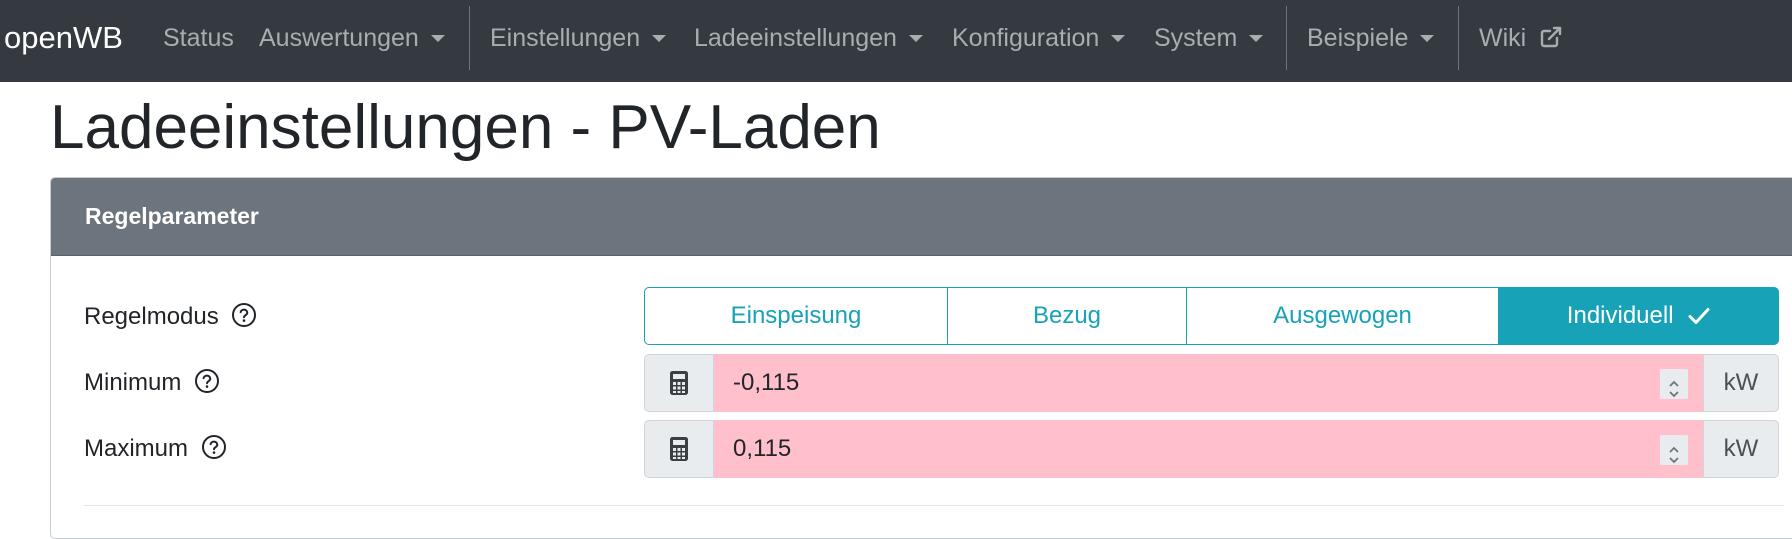 The height and width of the screenshot is (539, 1792). I want to click on minimum-label-text: Minimum, so click(133, 382).